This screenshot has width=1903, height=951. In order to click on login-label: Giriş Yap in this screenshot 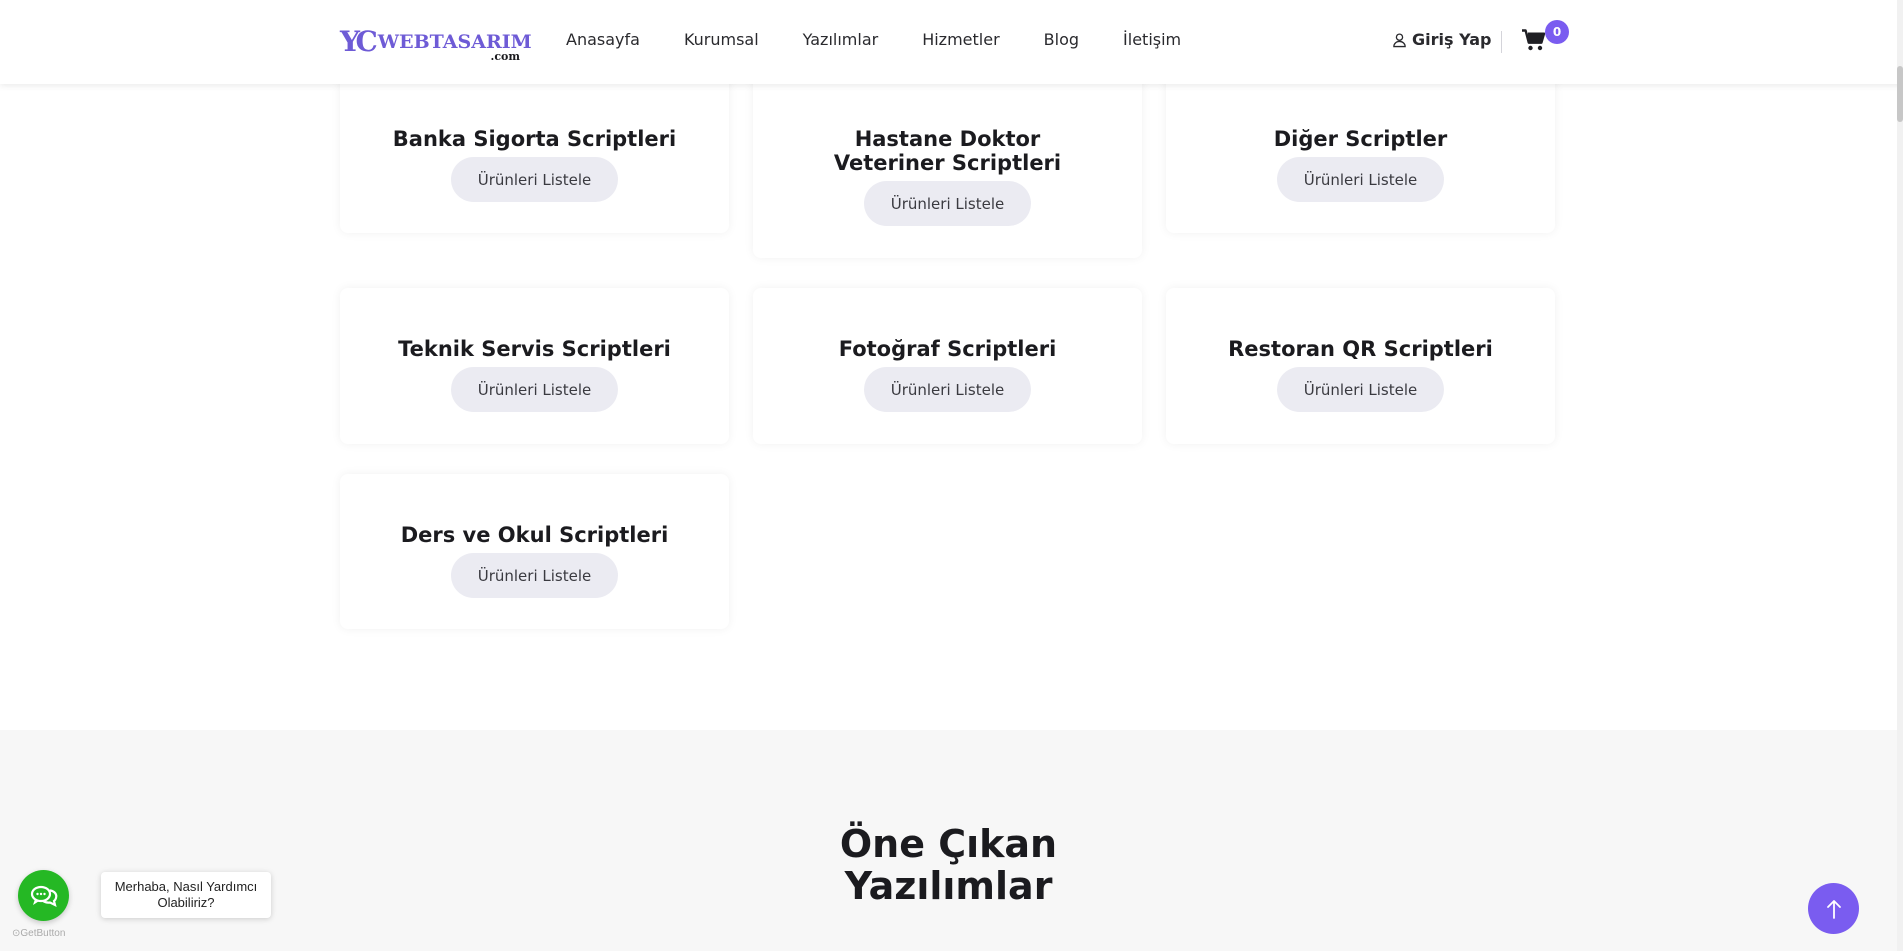, I will do `click(1452, 39)`.